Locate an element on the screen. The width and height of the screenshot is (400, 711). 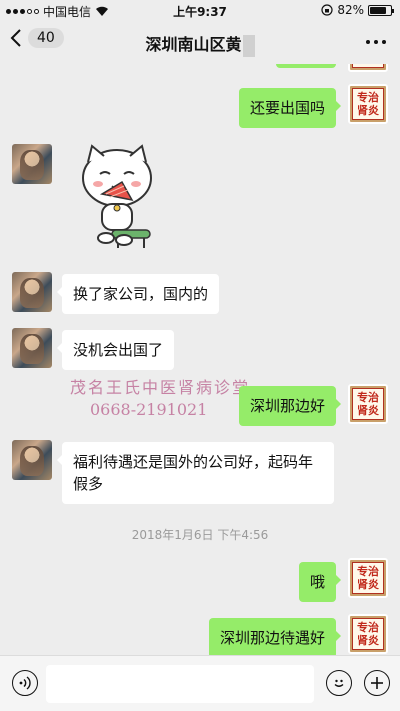
message-timestamp: 2018年1月6日 下午4:56 is located at coordinates (200, 535).